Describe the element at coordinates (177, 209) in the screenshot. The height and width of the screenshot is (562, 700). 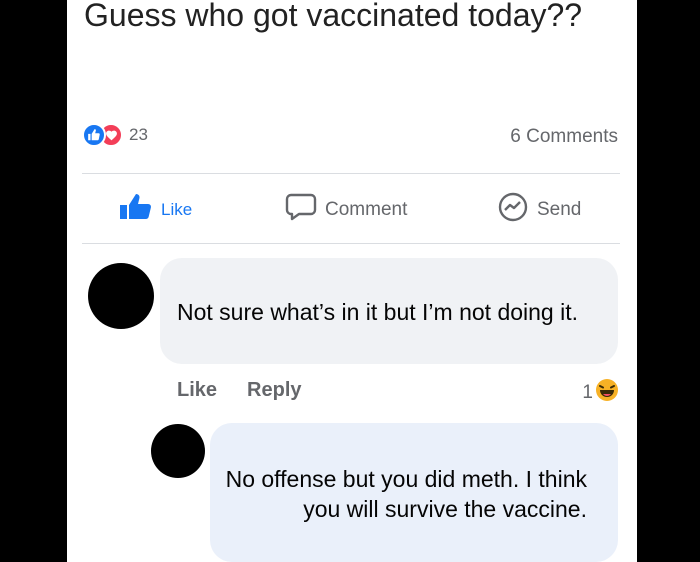
I see `like-label: Like` at that location.